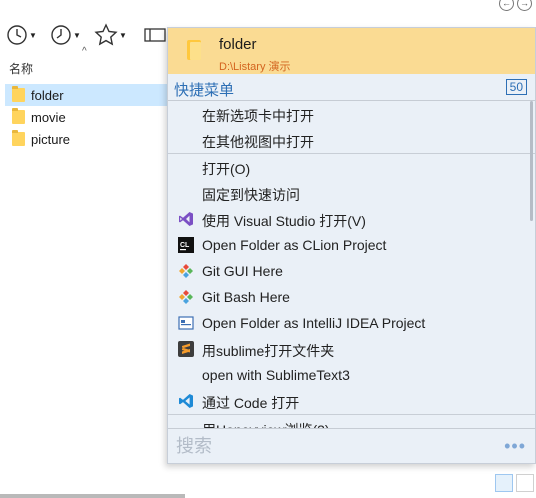 The image size is (536, 498). Describe the element at coordinates (86, 95) in the screenshot. I see `file-row-folder: folder` at that location.